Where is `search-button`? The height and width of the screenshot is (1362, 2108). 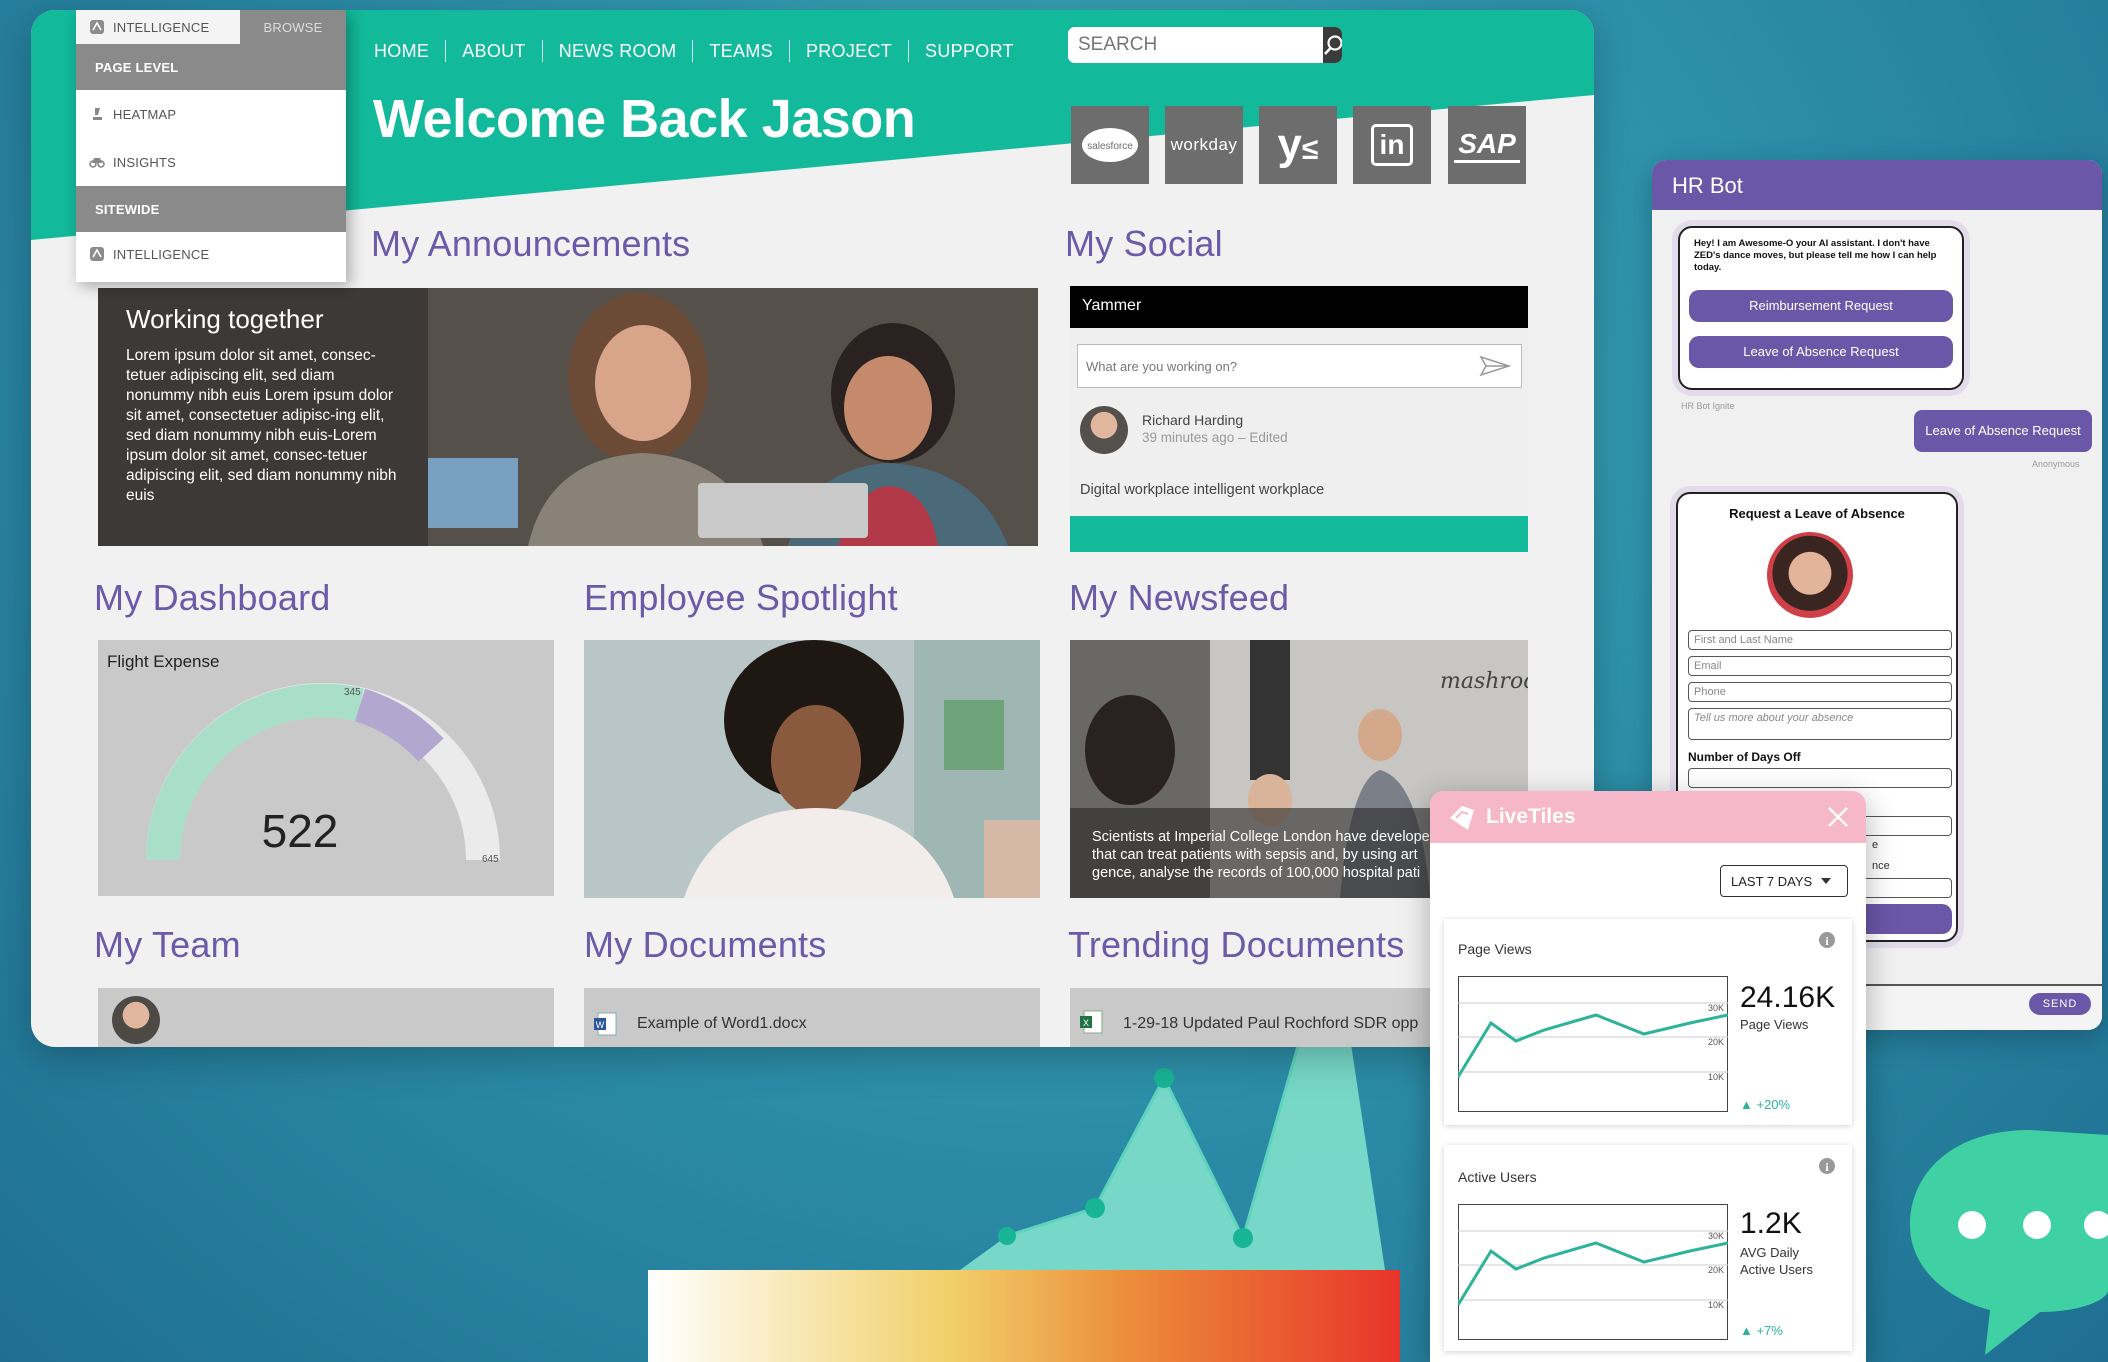
search-button is located at coordinates (1332, 45).